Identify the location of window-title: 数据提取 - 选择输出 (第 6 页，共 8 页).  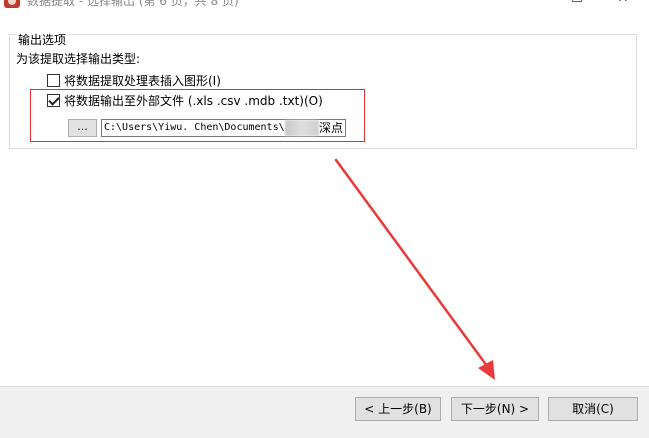
(133, 4).